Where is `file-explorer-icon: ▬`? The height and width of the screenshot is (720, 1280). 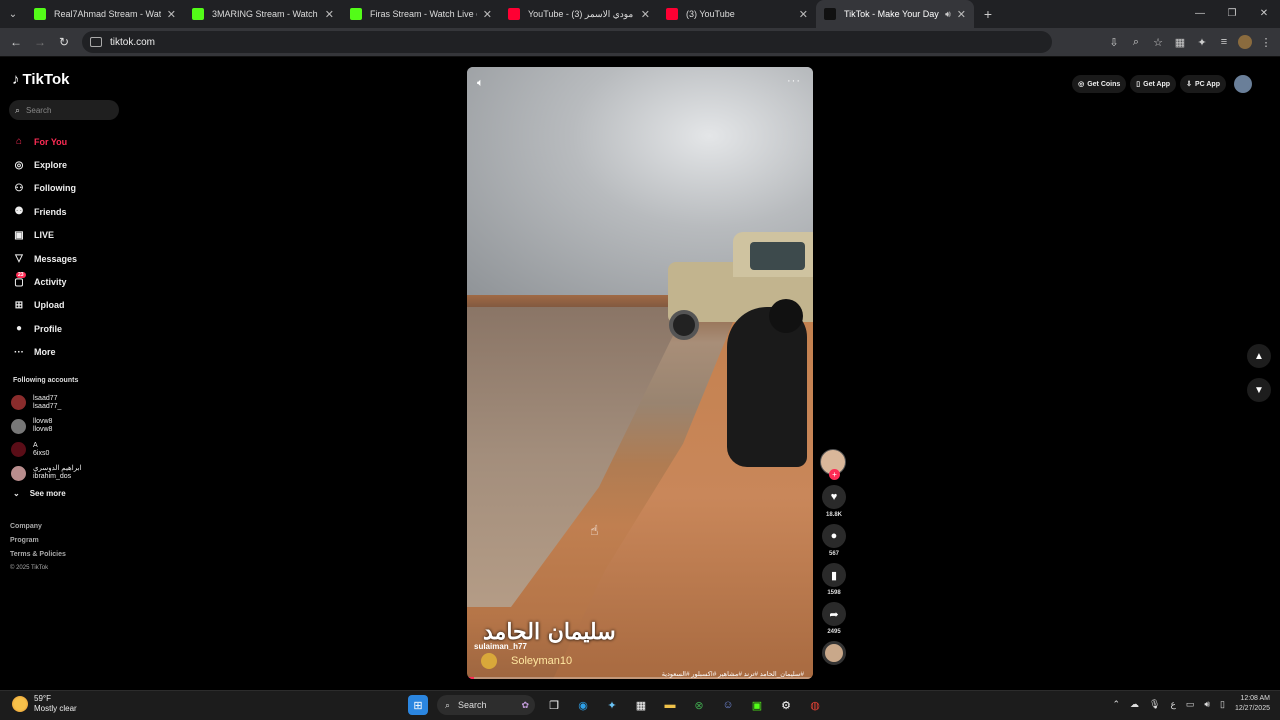
file-explorer-icon: ▬ is located at coordinates (670, 705).